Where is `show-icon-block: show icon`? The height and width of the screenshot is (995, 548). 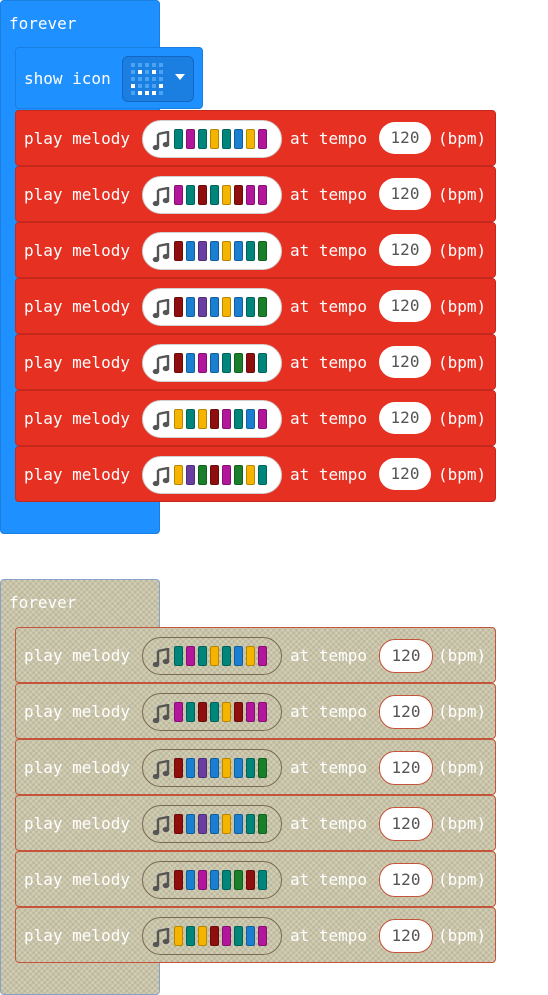 show-icon-block: show icon is located at coordinates (109, 78).